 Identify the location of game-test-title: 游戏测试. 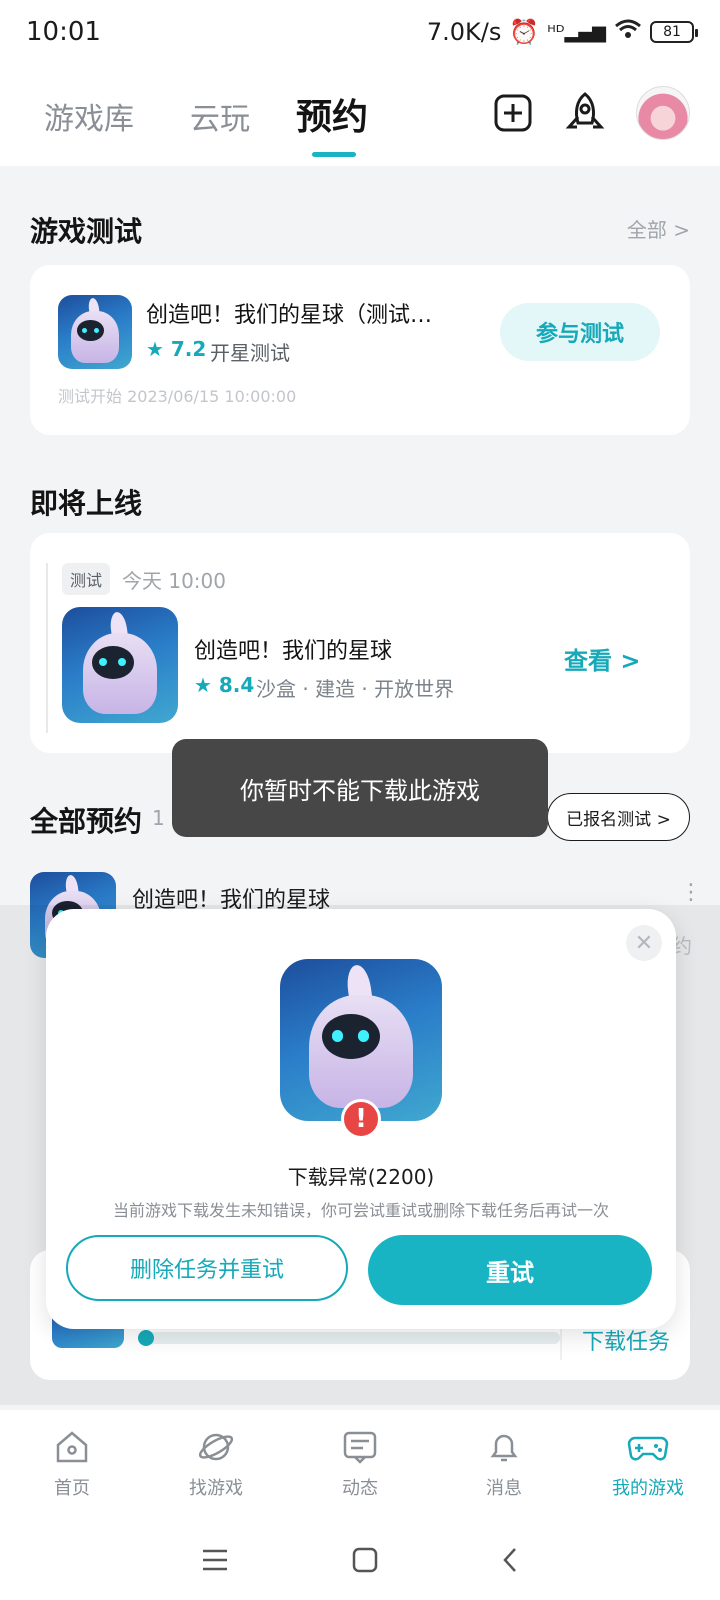
(86, 231).